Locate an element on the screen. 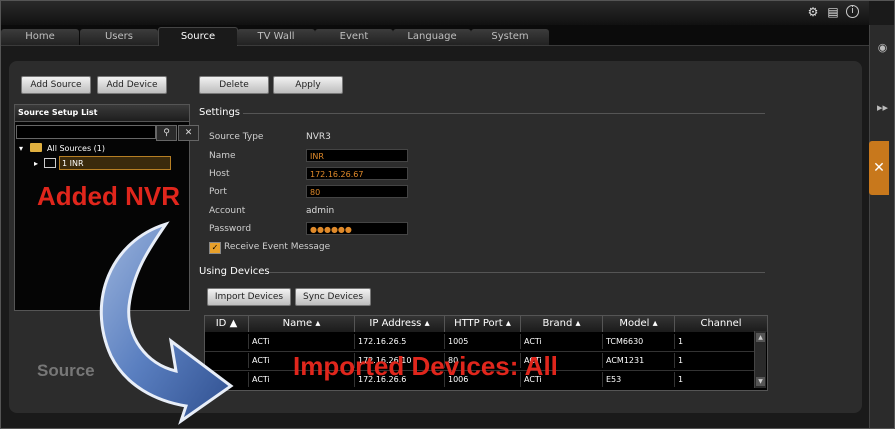 The width and height of the screenshot is (895, 429). column-header-channel: Channel is located at coordinates (721, 324).